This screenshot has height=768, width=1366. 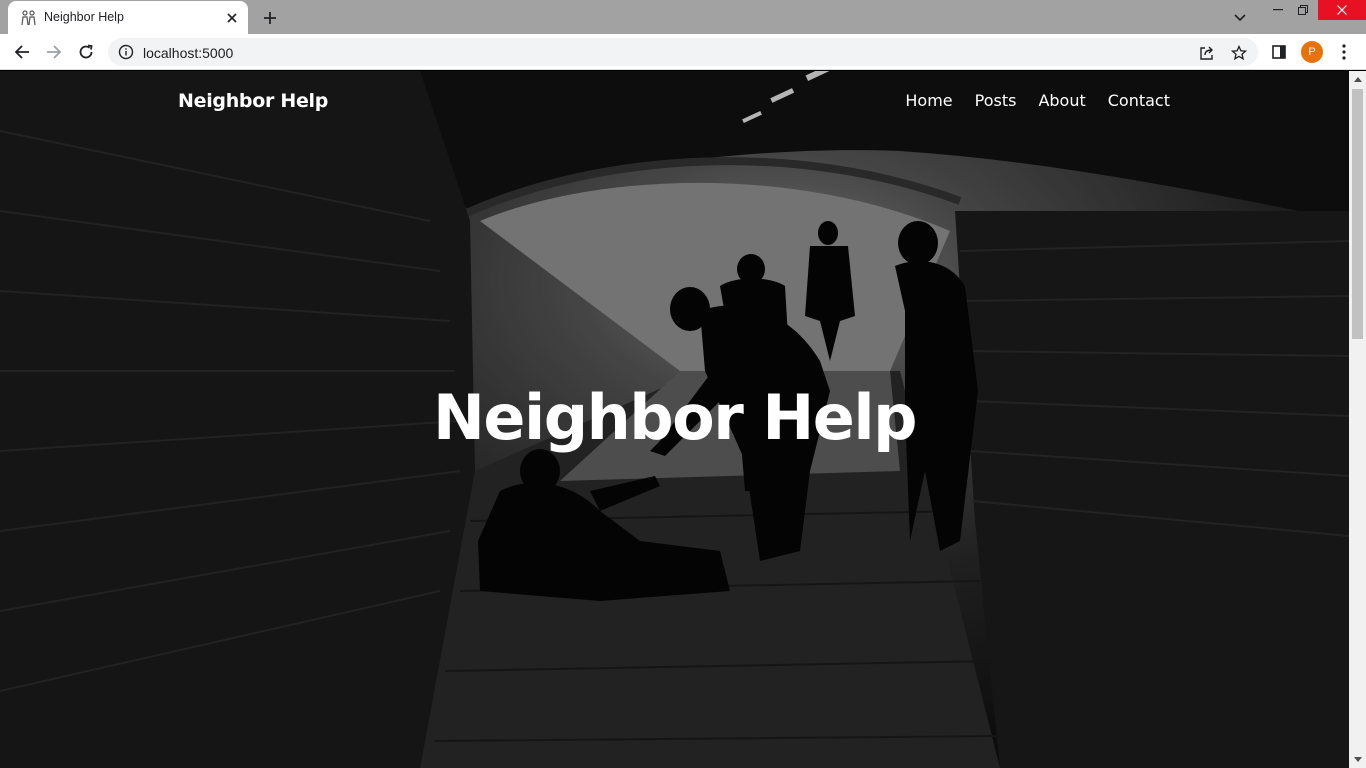 What do you see at coordinates (1239, 53) in the screenshot?
I see `bookmark-star-icon` at bounding box center [1239, 53].